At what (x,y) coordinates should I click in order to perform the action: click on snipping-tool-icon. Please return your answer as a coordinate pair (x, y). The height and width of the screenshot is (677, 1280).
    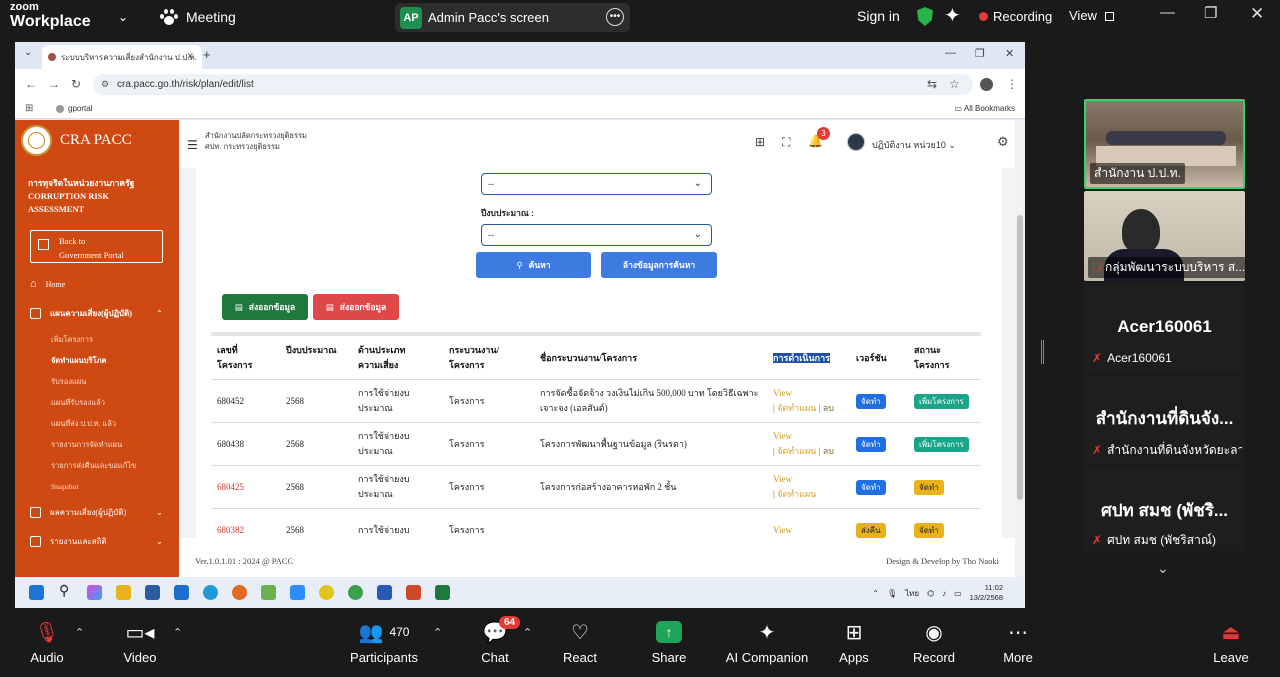
    Looking at the image, I should click on (268, 592).